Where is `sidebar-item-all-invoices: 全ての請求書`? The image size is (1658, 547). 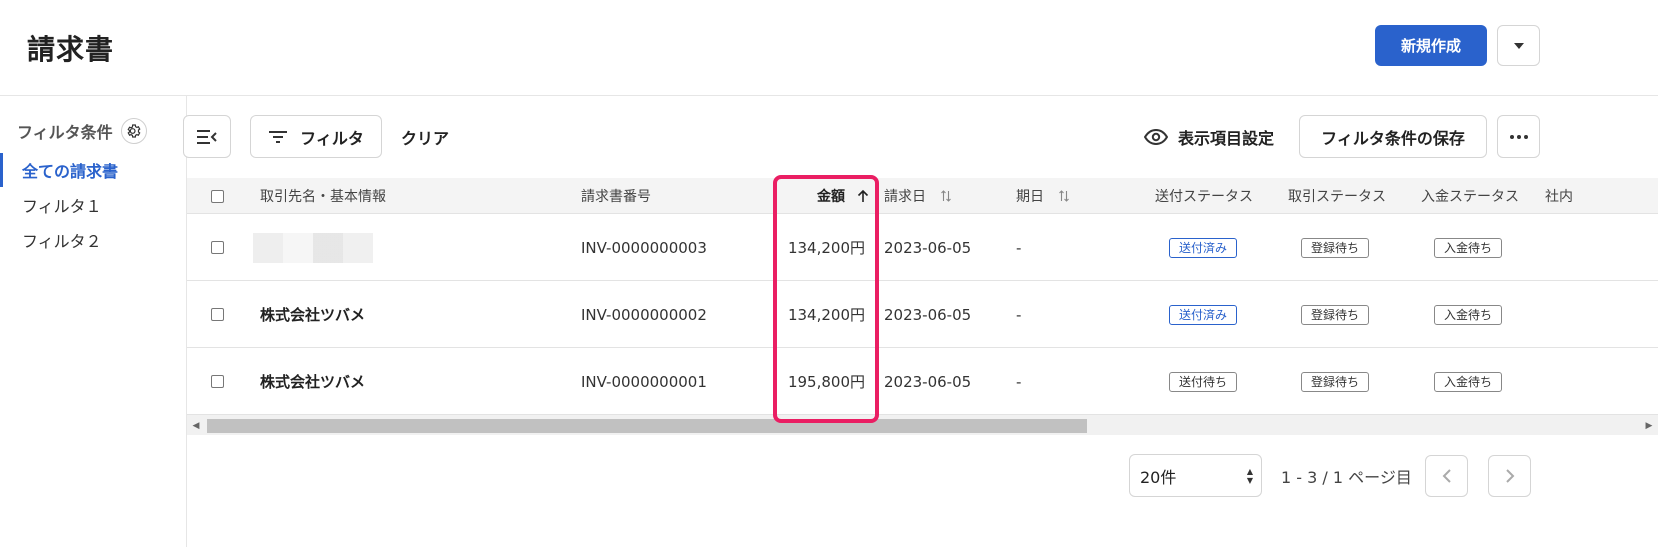
sidebar-item-all-invoices: 全ての請求書 is located at coordinates (93, 170).